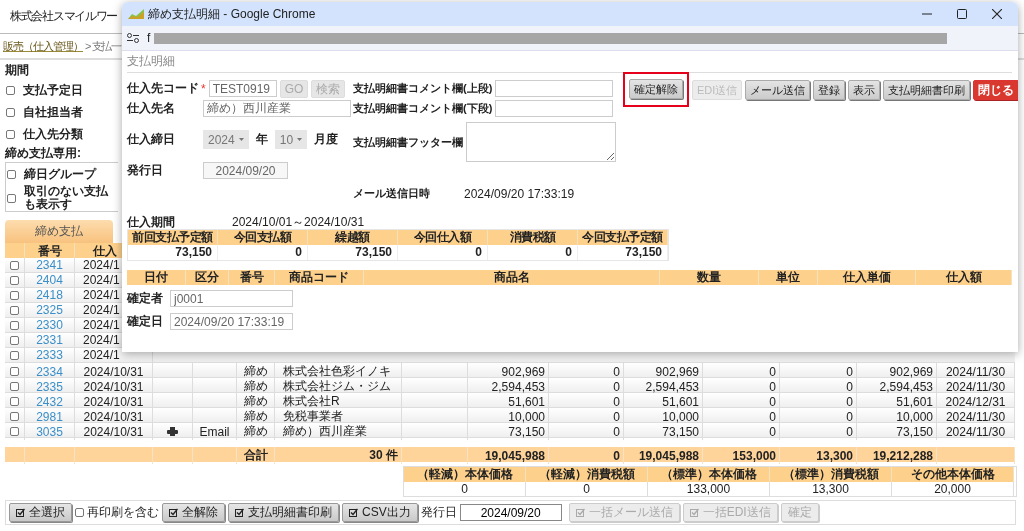 Image resolution: width=1024 pixels, height=531 pixels. What do you see at coordinates (656, 89) in the screenshot?
I see `action-button: 確定解除` at bounding box center [656, 89].